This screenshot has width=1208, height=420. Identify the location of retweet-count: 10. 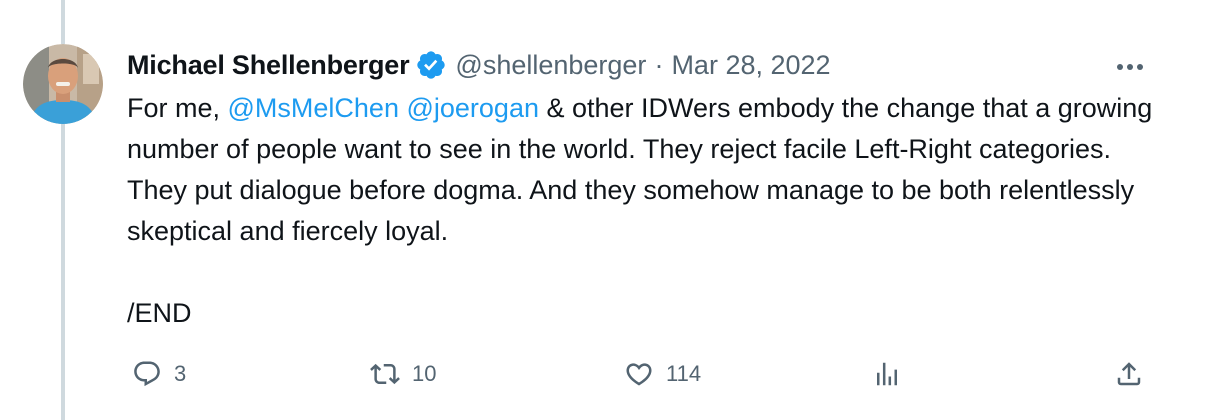
(424, 373).